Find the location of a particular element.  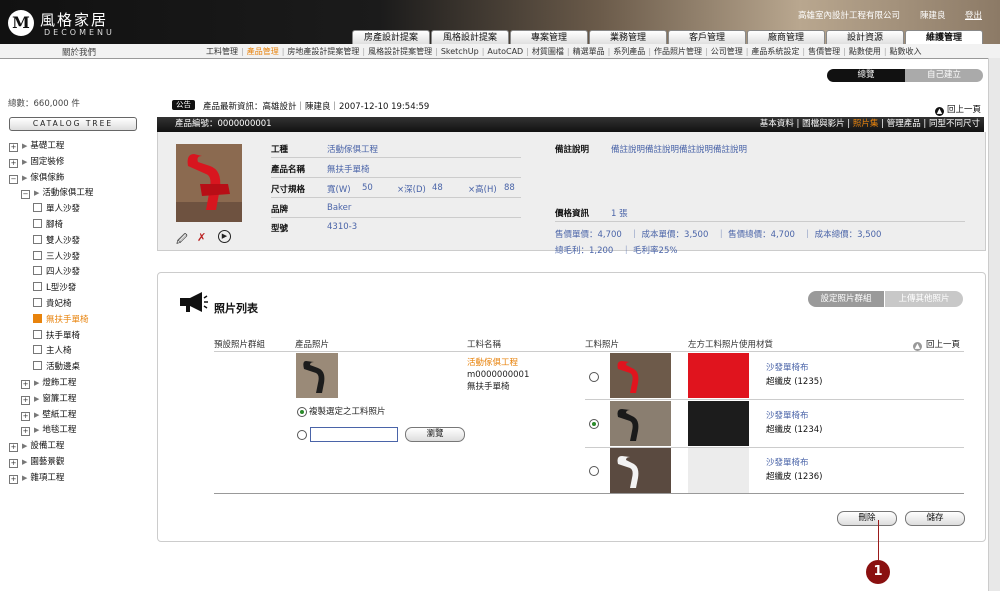

tree-item: + ▶ 固定裝修 is located at coordinates (36, 161).